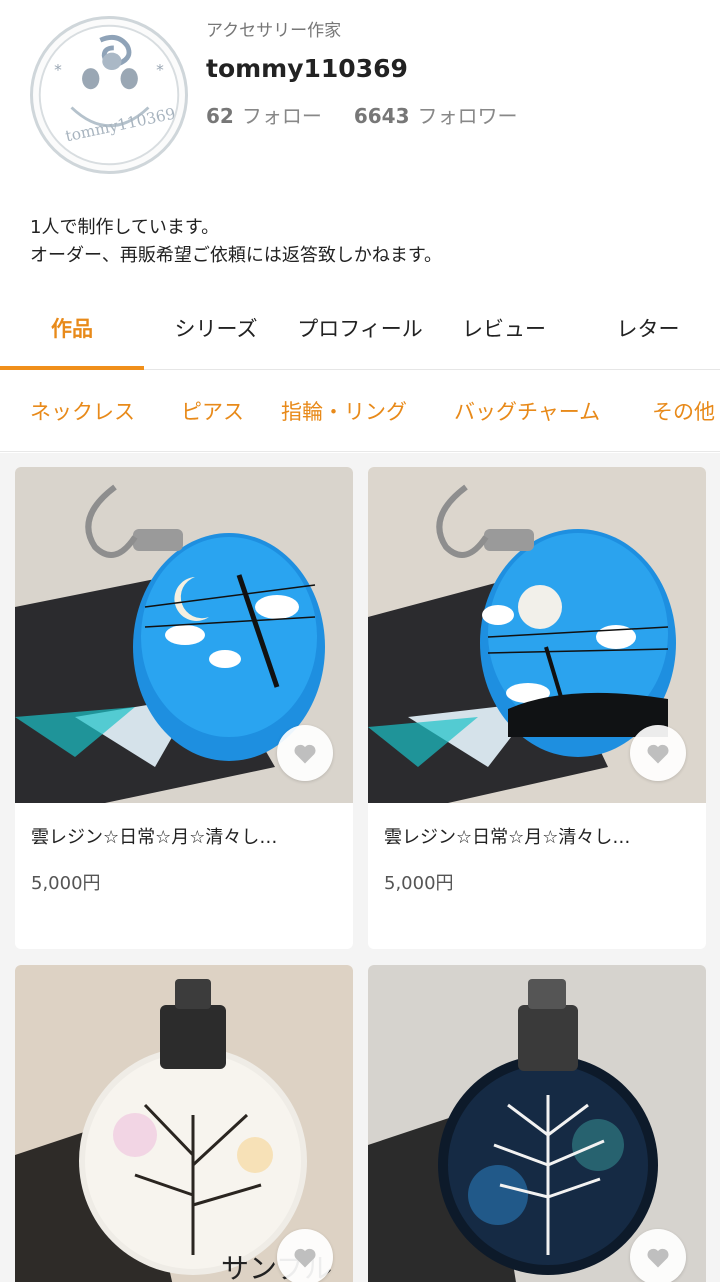  I want to click on category-rings: 指輪・リング, so click(344, 411).